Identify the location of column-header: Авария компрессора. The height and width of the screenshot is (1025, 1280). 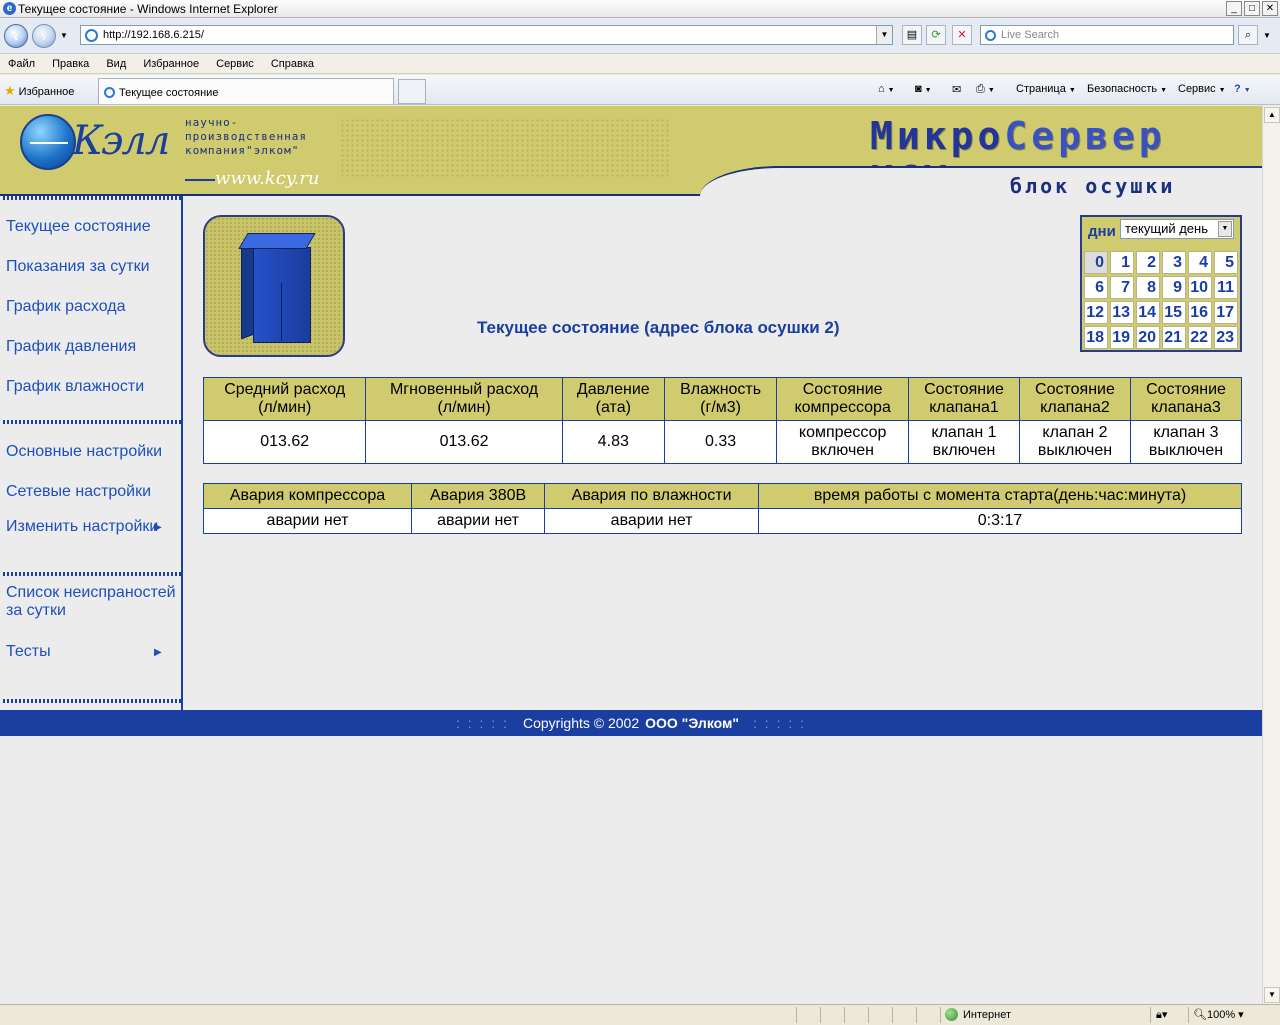
(307, 496).